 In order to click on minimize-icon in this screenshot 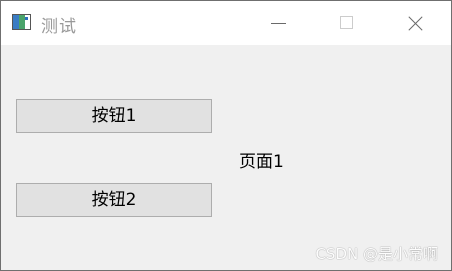, I will do `click(278, 23)`.